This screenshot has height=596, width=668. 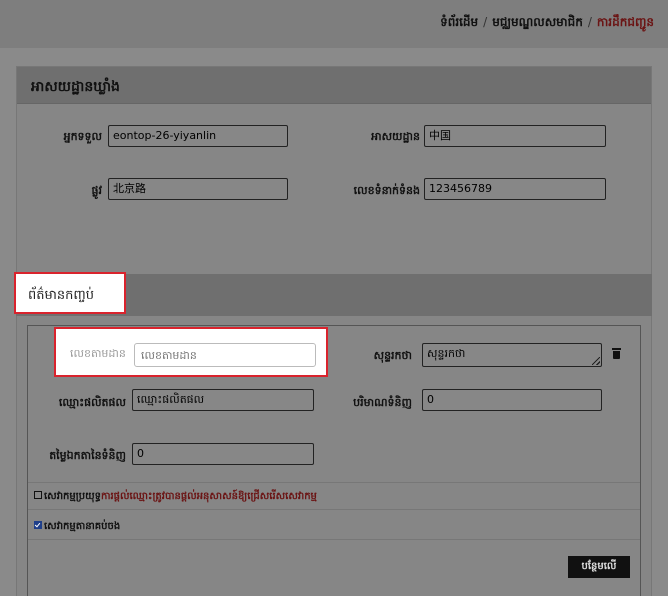 I want to click on phone-label: លេខទំនាក់ទំនង, so click(x=386, y=190).